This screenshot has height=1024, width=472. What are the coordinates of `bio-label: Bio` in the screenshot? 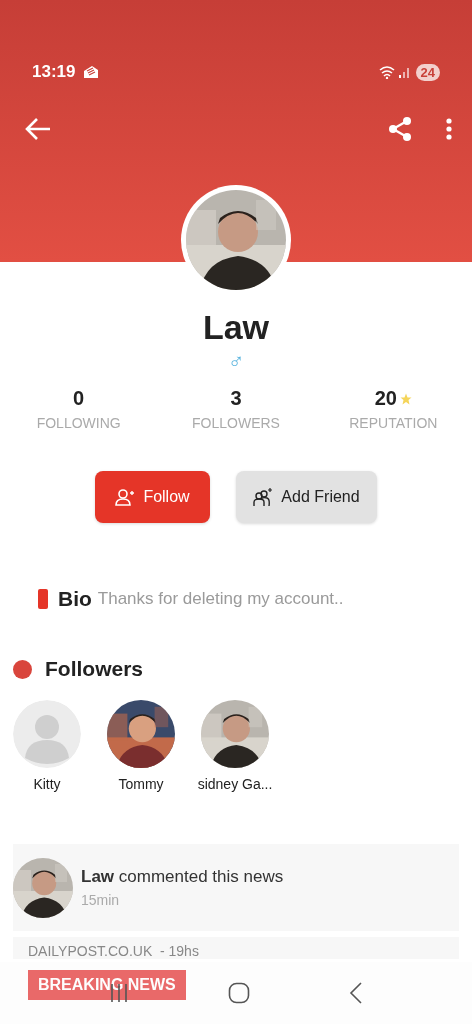 It's located at (75, 599).